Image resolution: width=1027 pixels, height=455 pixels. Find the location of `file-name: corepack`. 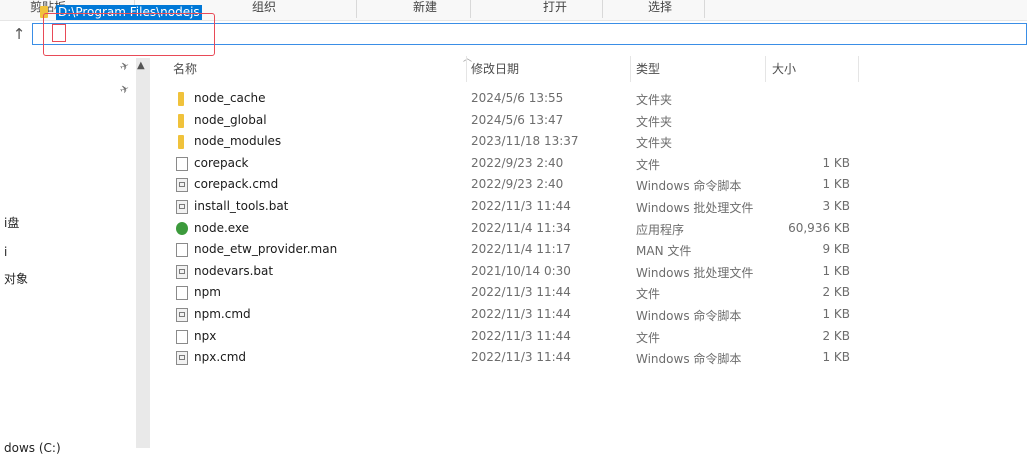

file-name: corepack is located at coordinates (221, 162).